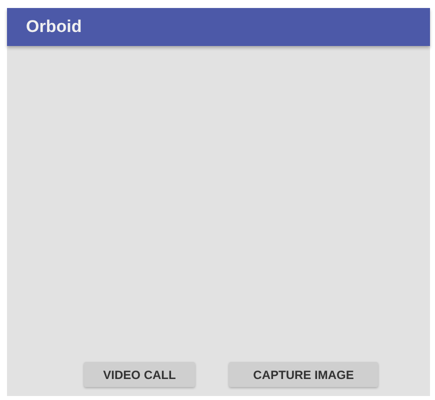 The height and width of the screenshot is (400, 435). I want to click on app-title: Orboid, so click(54, 27).